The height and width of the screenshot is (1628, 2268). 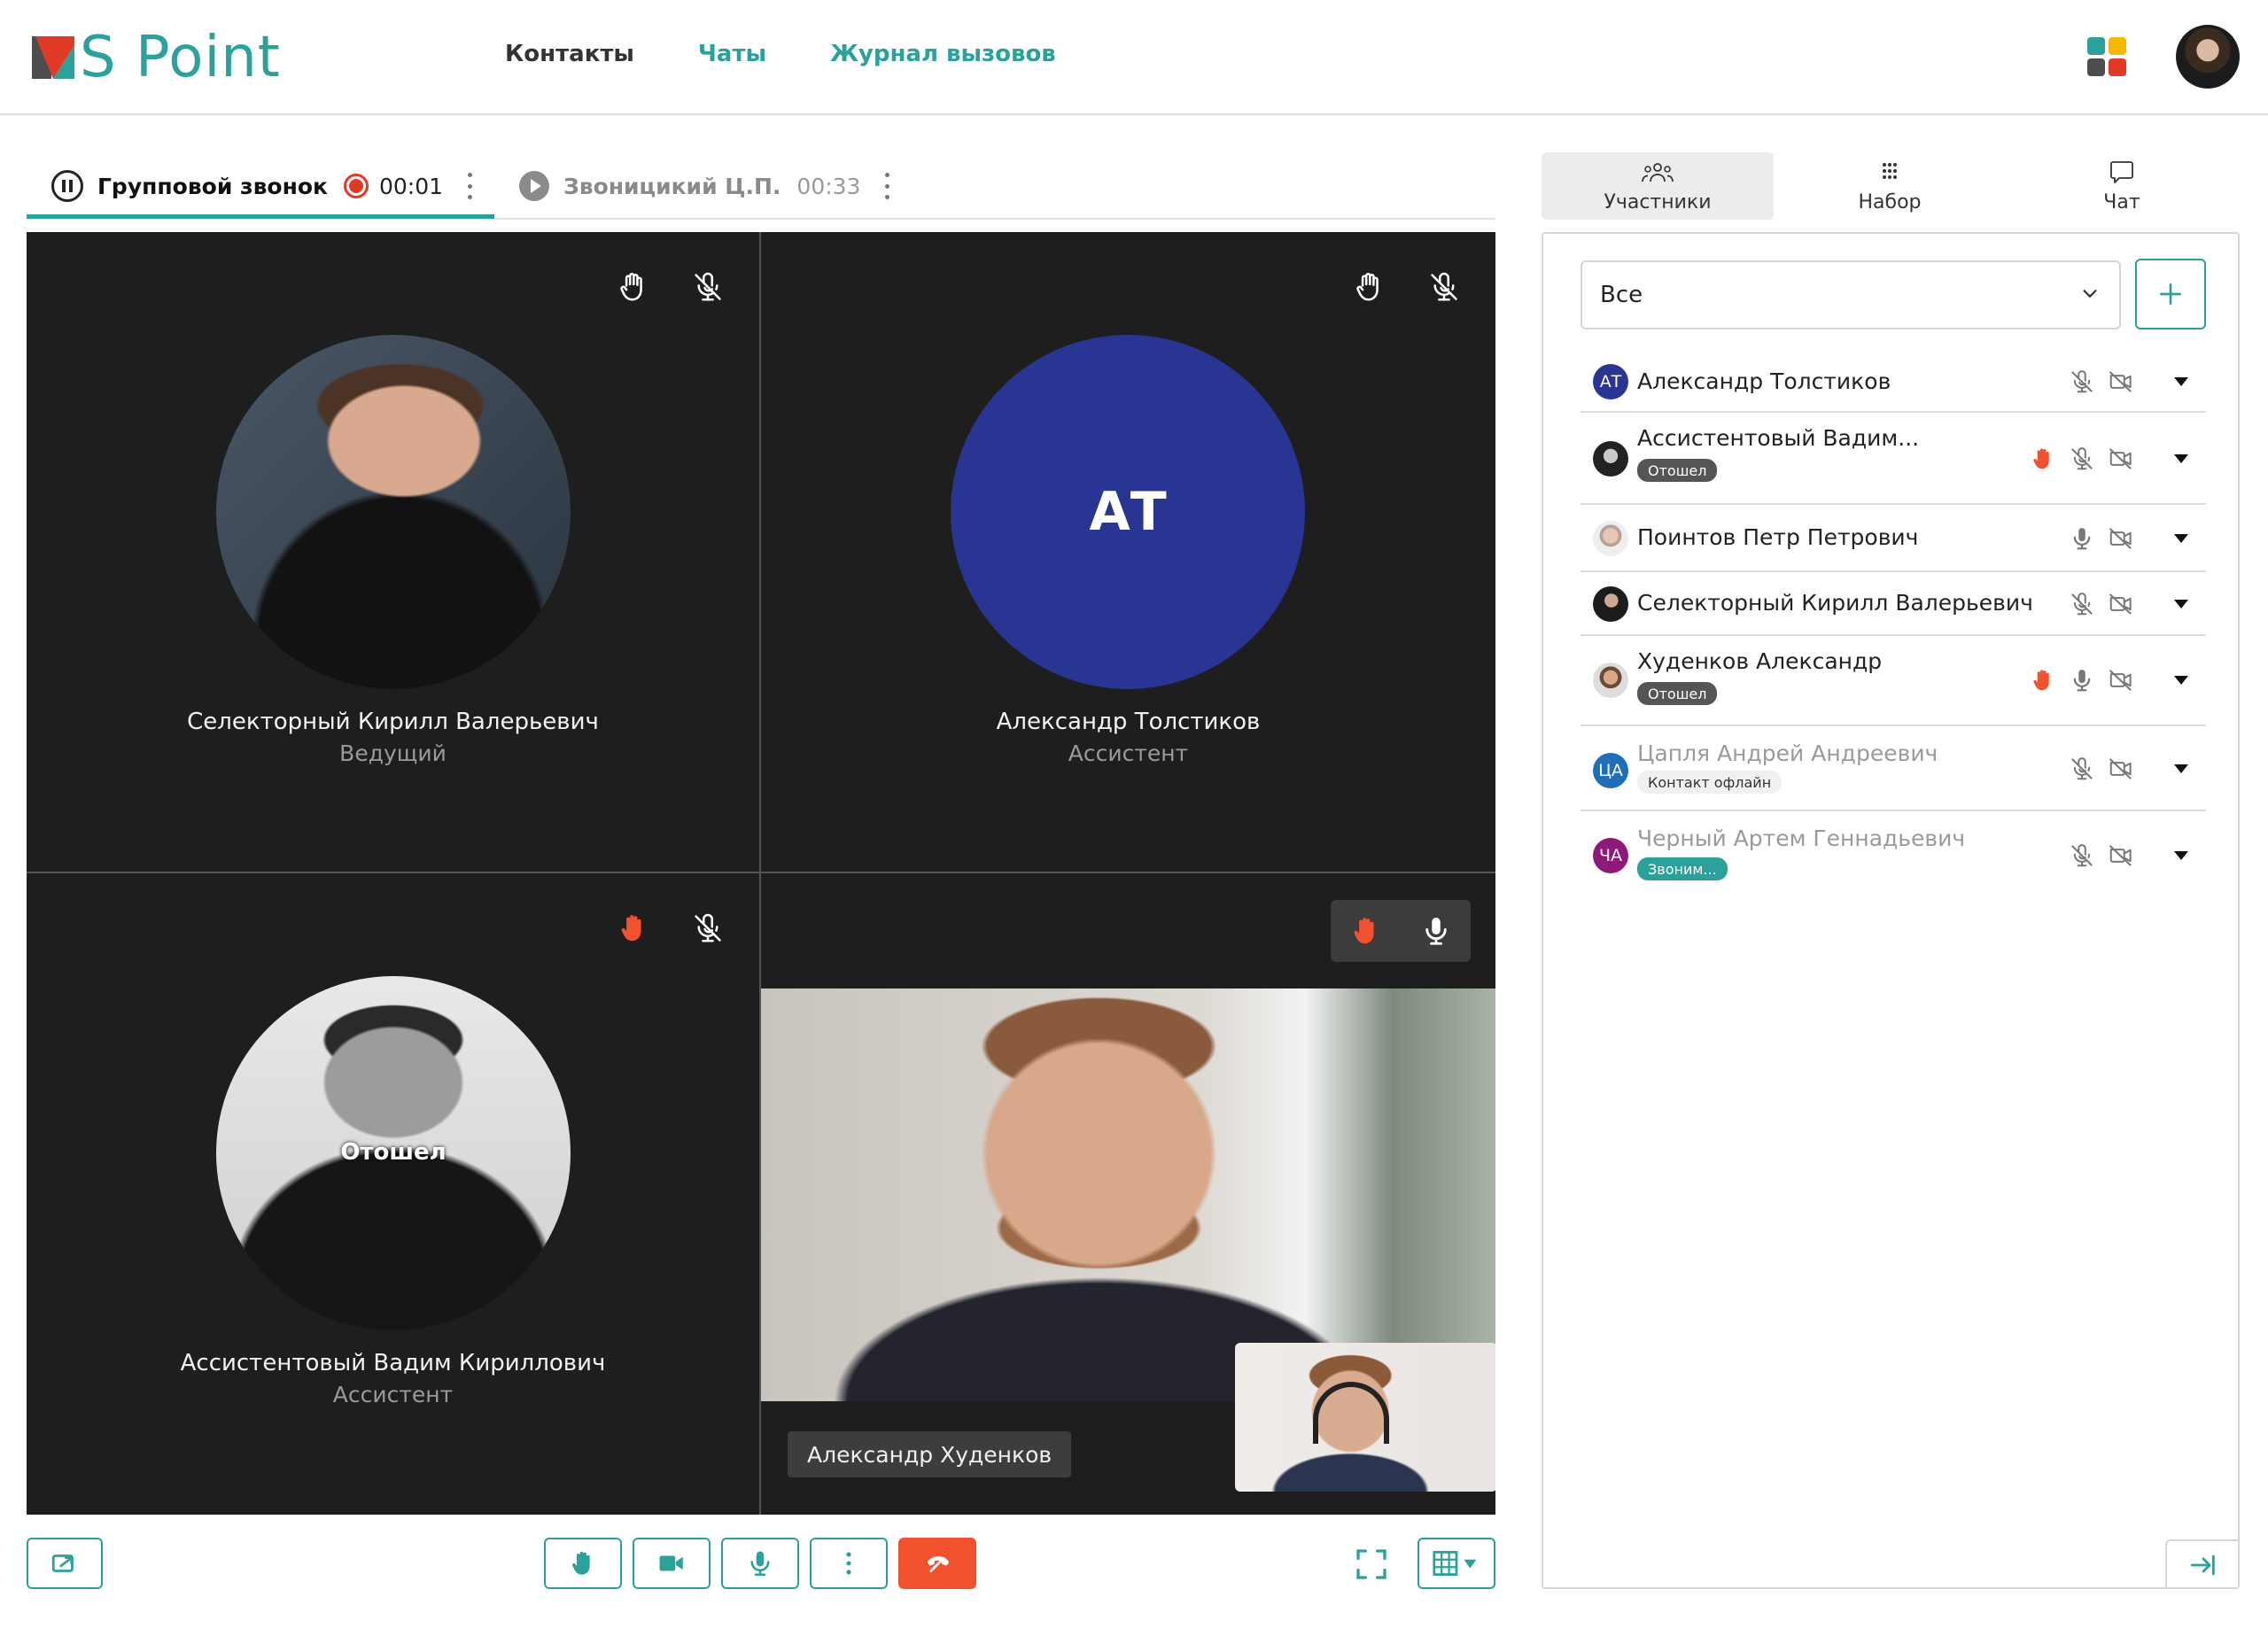 What do you see at coordinates (1893, 769) in the screenshot?
I see `participant-row: ЦА Цапля Андрей Андреевич Контакт офлайн` at bounding box center [1893, 769].